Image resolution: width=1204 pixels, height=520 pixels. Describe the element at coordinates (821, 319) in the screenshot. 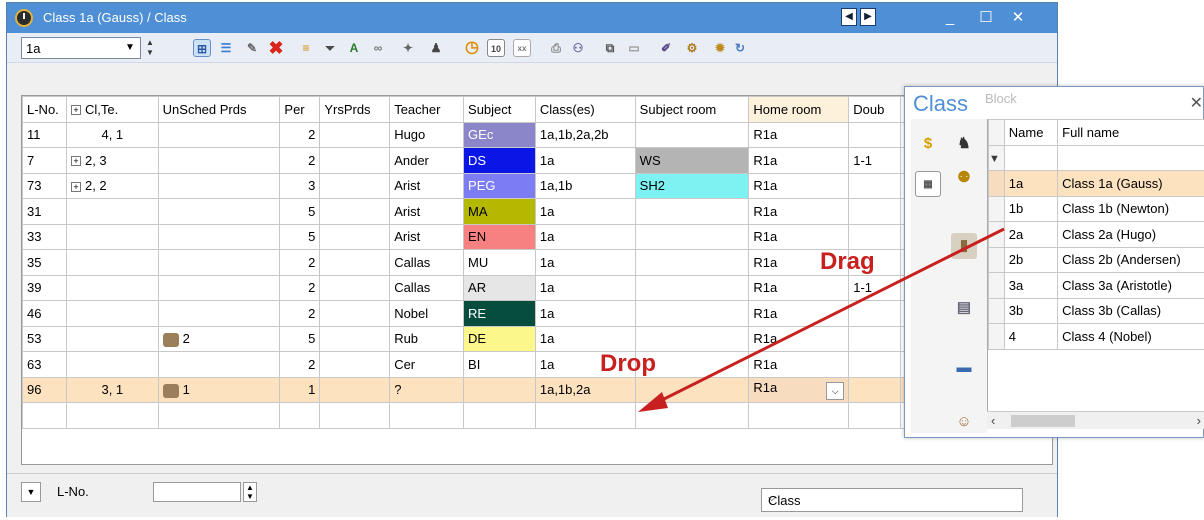

I see `drag-drop-arrow` at that location.